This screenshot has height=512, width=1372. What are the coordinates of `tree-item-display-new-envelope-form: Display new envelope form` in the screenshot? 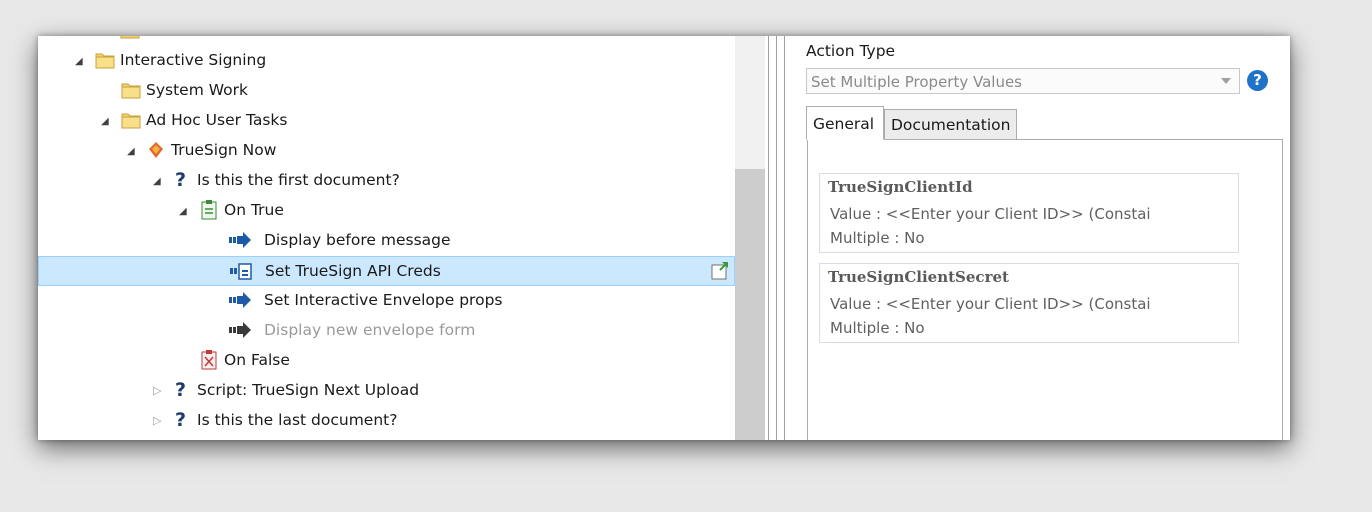 It's located at (386, 331).